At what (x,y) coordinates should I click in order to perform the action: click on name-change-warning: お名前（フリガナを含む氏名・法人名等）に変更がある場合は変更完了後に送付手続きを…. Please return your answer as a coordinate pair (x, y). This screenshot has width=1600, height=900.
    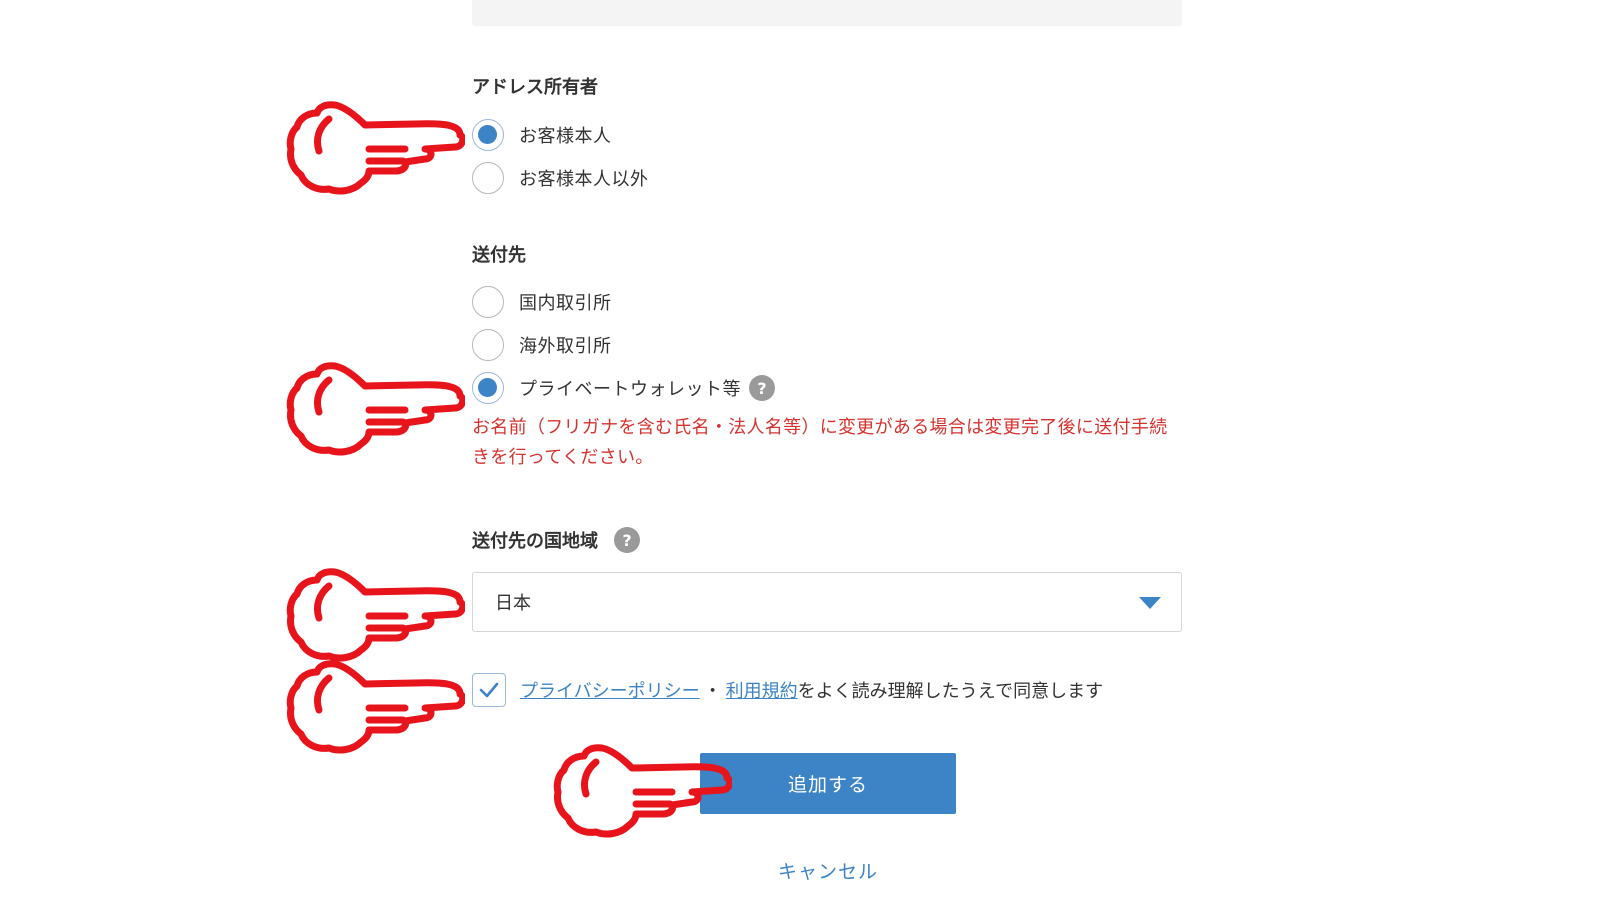
    Looking at the image, I should click on (820, 442).